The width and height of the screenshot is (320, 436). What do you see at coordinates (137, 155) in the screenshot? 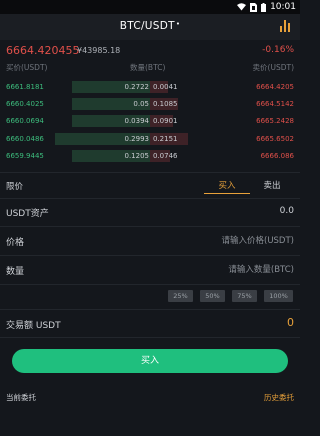
I see `bid-qty: 0.1205` at bounding box center [137, 155].